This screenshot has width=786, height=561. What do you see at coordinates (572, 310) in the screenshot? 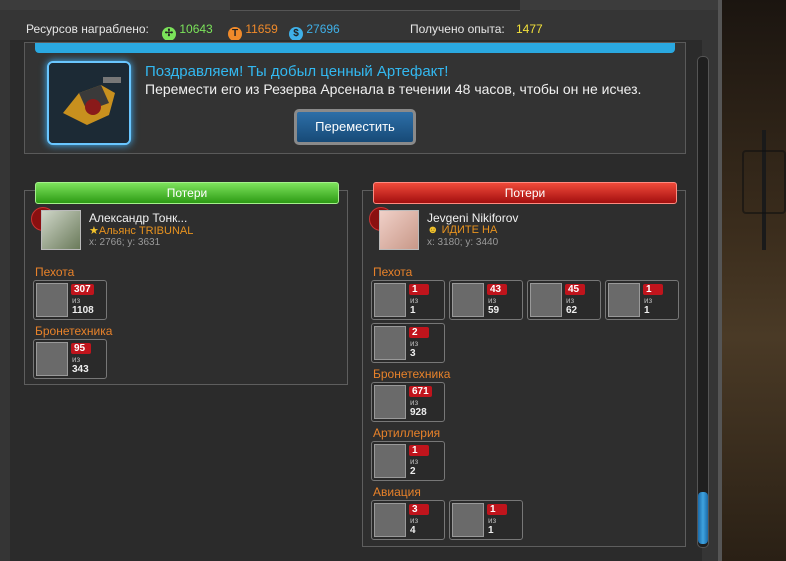
I see `unit-total: 62` at bounding box center [572, 310].